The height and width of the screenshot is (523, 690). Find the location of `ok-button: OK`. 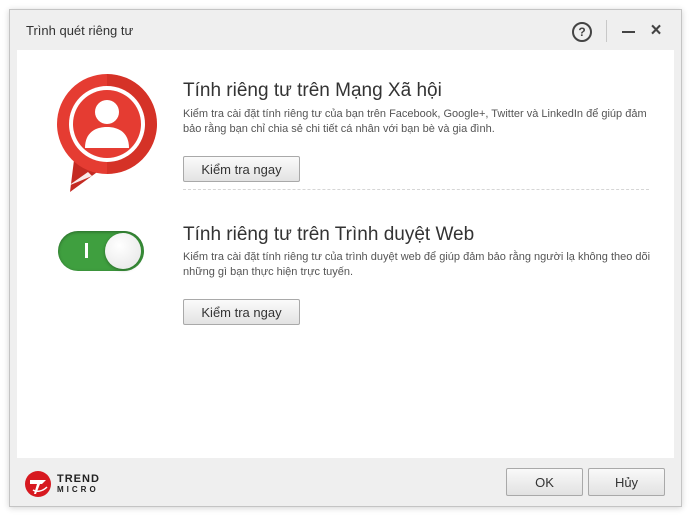

ok-button: OK is located at coordinates (544, 482).